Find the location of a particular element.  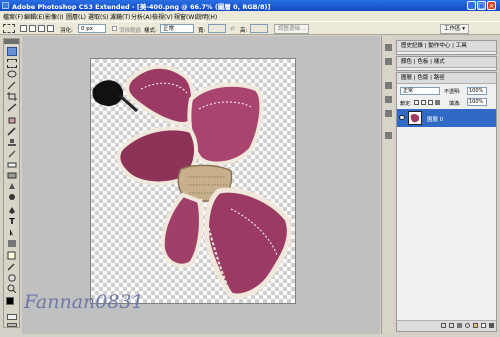

style-label: 樣式: is located at coordinates (150, 31).